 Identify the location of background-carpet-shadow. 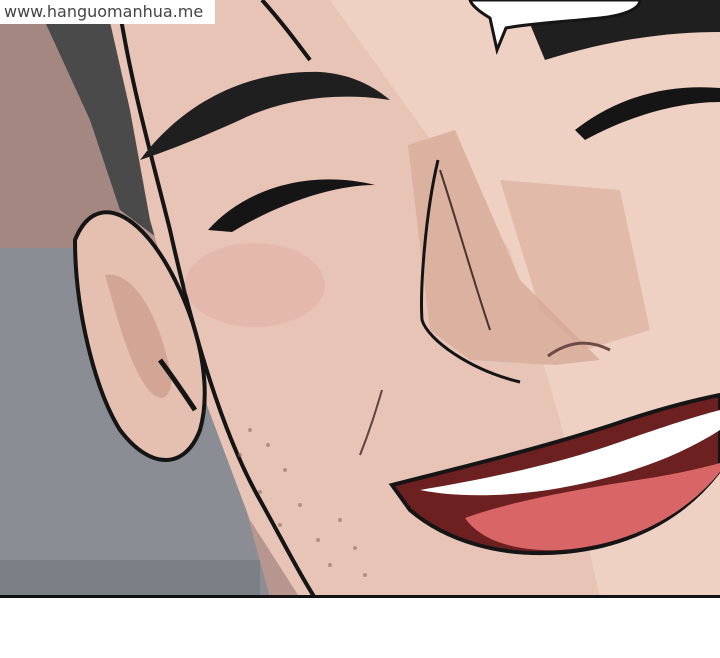
(130, 577).